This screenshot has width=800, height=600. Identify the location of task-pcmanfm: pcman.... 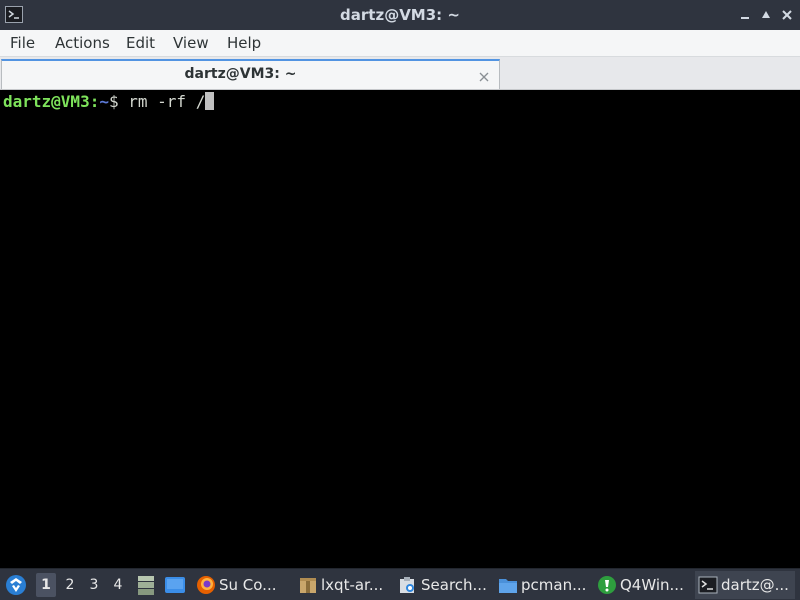
(544, 585).